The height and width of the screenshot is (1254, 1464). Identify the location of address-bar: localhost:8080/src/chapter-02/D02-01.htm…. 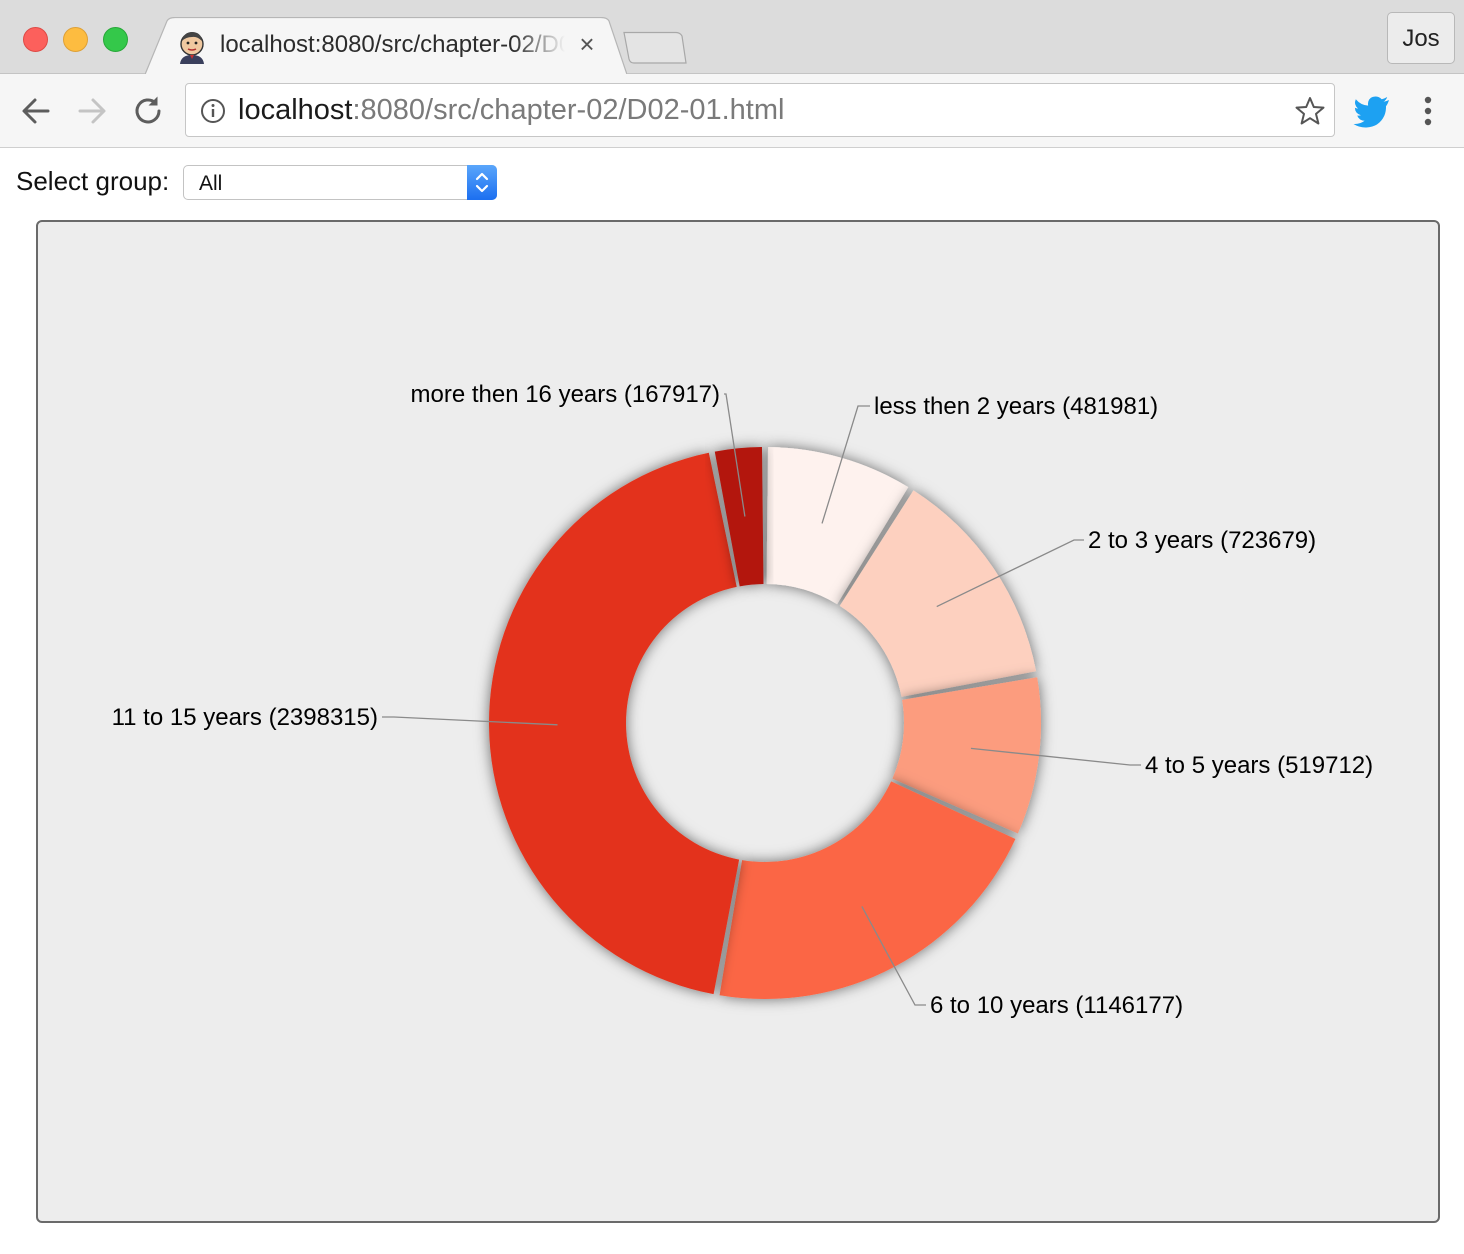
(760, 110).